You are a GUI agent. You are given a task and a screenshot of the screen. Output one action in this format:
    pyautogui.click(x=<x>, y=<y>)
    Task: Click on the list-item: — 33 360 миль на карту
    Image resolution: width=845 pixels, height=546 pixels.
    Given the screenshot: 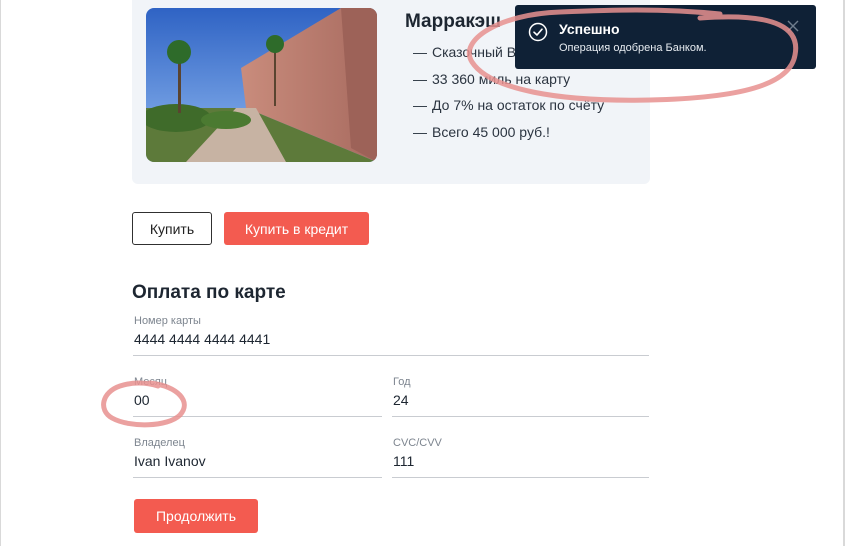 What is the action you would take?
    pyautogui.click(x=508, y=84)
    